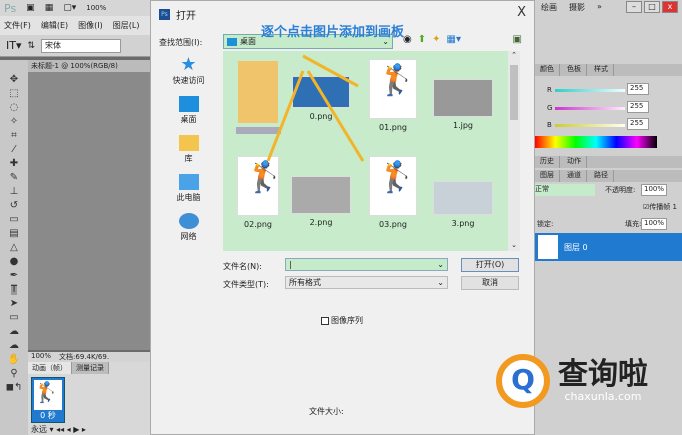 This screenshot has height=435, width=682. Describe the element at coordinates (634, 7) in the screenshot. I see `minimize-button: –` at that location.